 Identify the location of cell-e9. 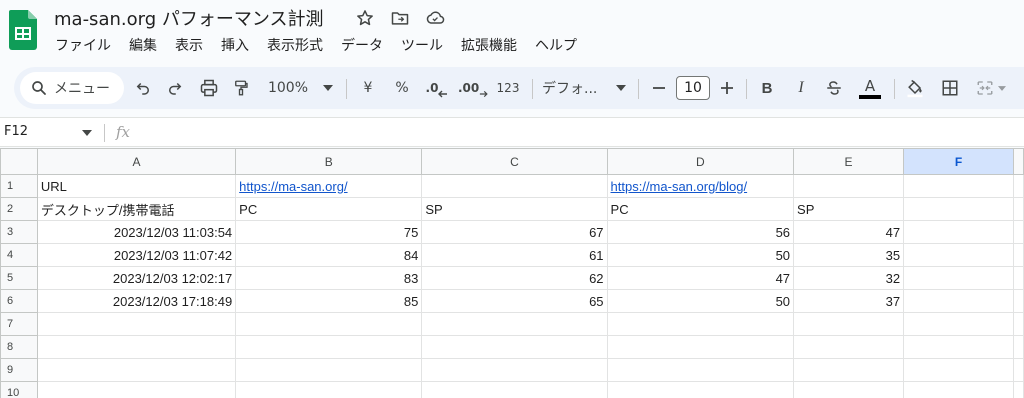
(849, 370).